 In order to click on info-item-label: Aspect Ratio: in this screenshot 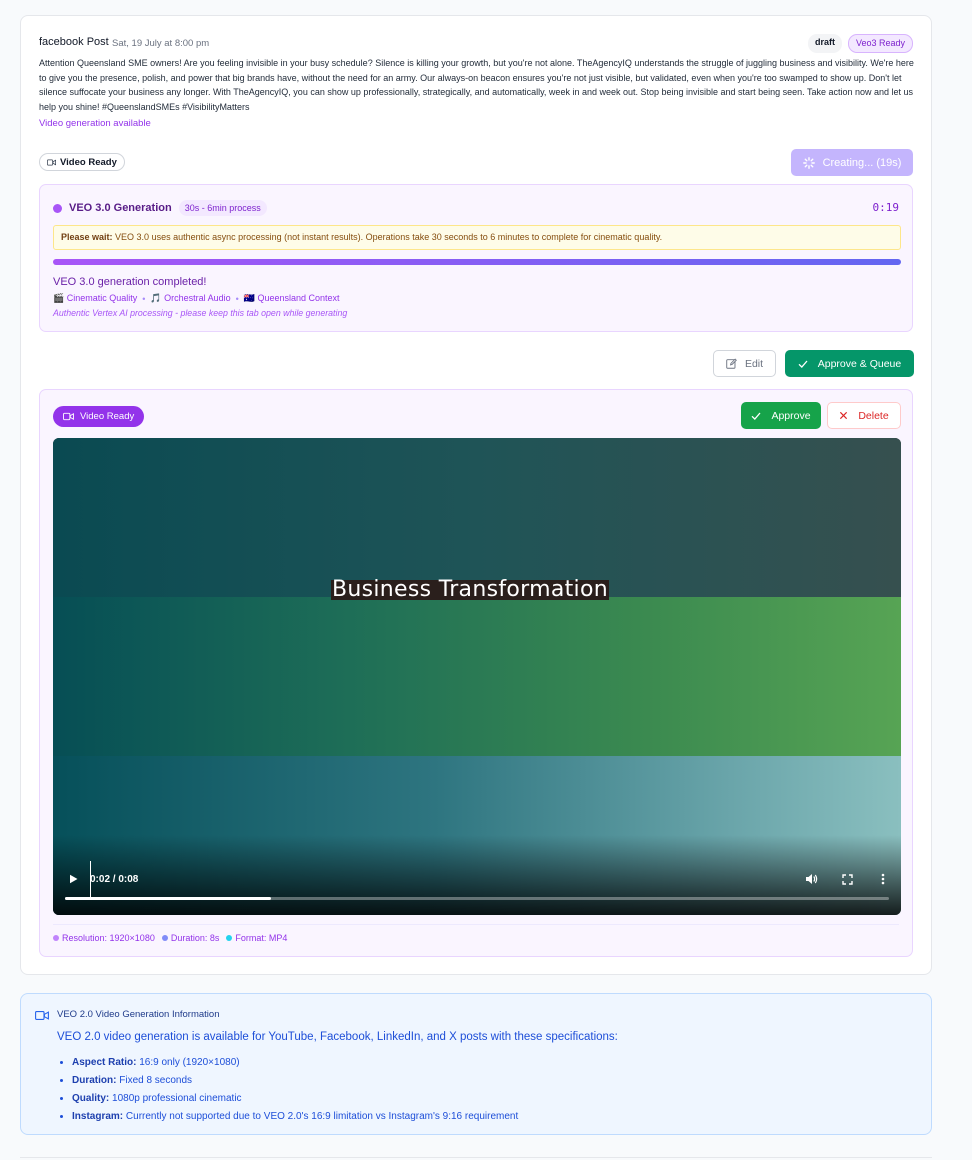, I will do `click(104, 1062)`.